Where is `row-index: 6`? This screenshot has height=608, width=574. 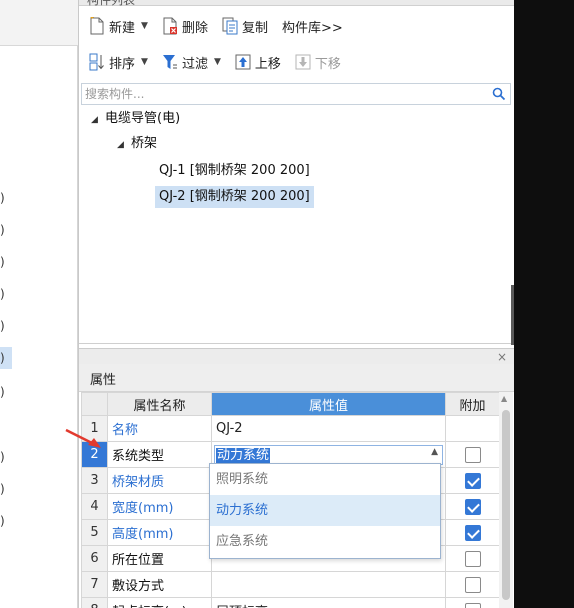 row-index: 6 is located at coordinates (94, 558).